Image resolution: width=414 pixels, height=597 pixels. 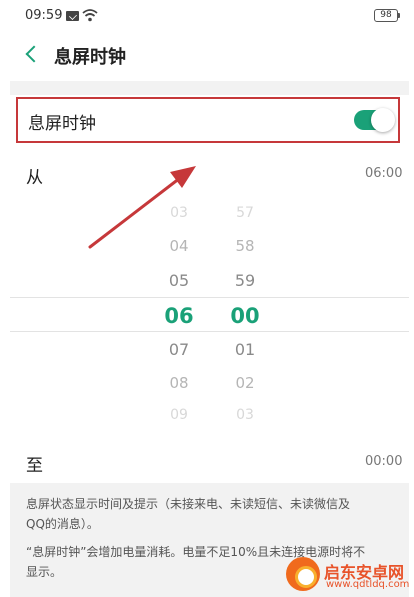 What do you see at coordinates (62, 524) in the screenshot?
I see `description-line: QQ的消息）。` at bounding box center [62, 524].